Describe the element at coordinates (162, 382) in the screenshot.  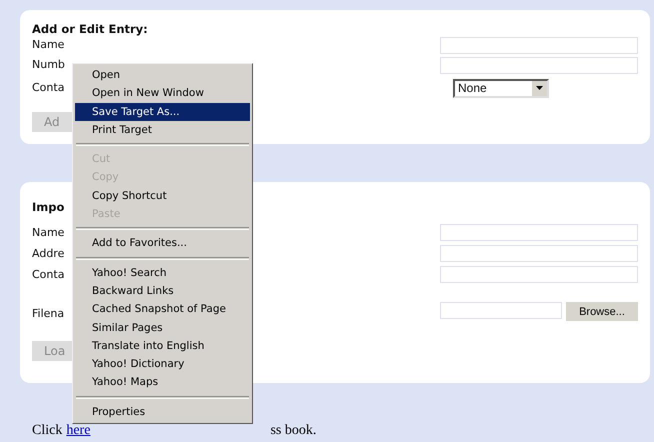
I see `menu-item: Yahoo! Maps` at that location.